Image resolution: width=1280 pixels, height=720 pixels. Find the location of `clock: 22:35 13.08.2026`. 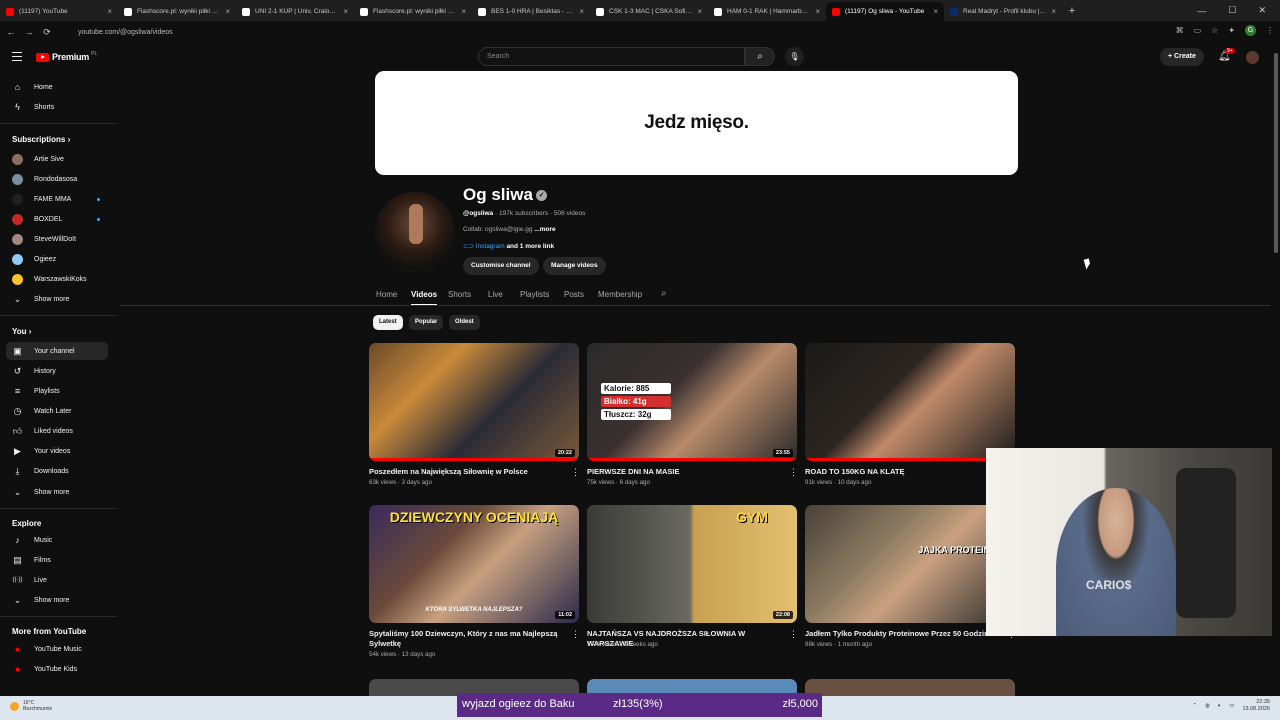

clock: 22:35 13.08.2026 is located at coordinates (1256, 706).